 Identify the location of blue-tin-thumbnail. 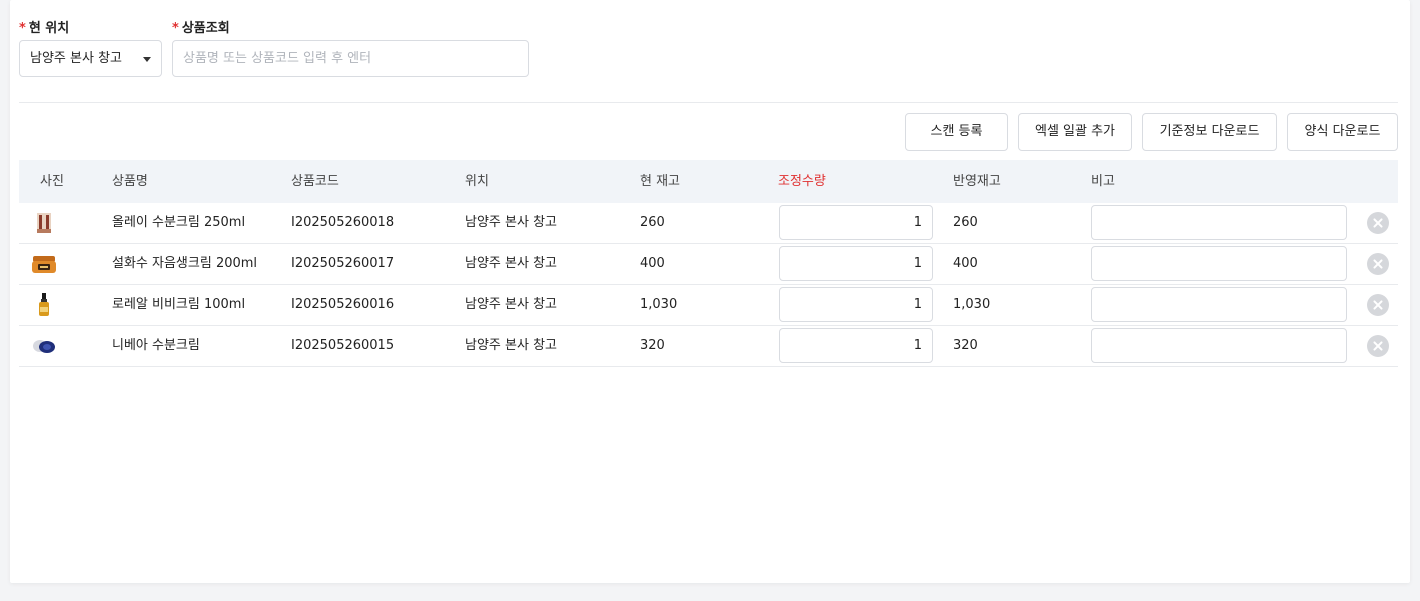
(44, 346).